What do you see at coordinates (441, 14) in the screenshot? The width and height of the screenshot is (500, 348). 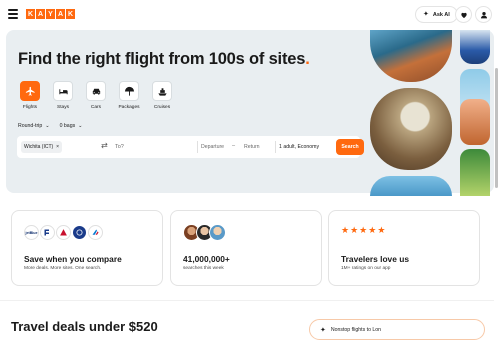 I see `ask-ai-label: Ask AI` at bounding box center [441, 14].